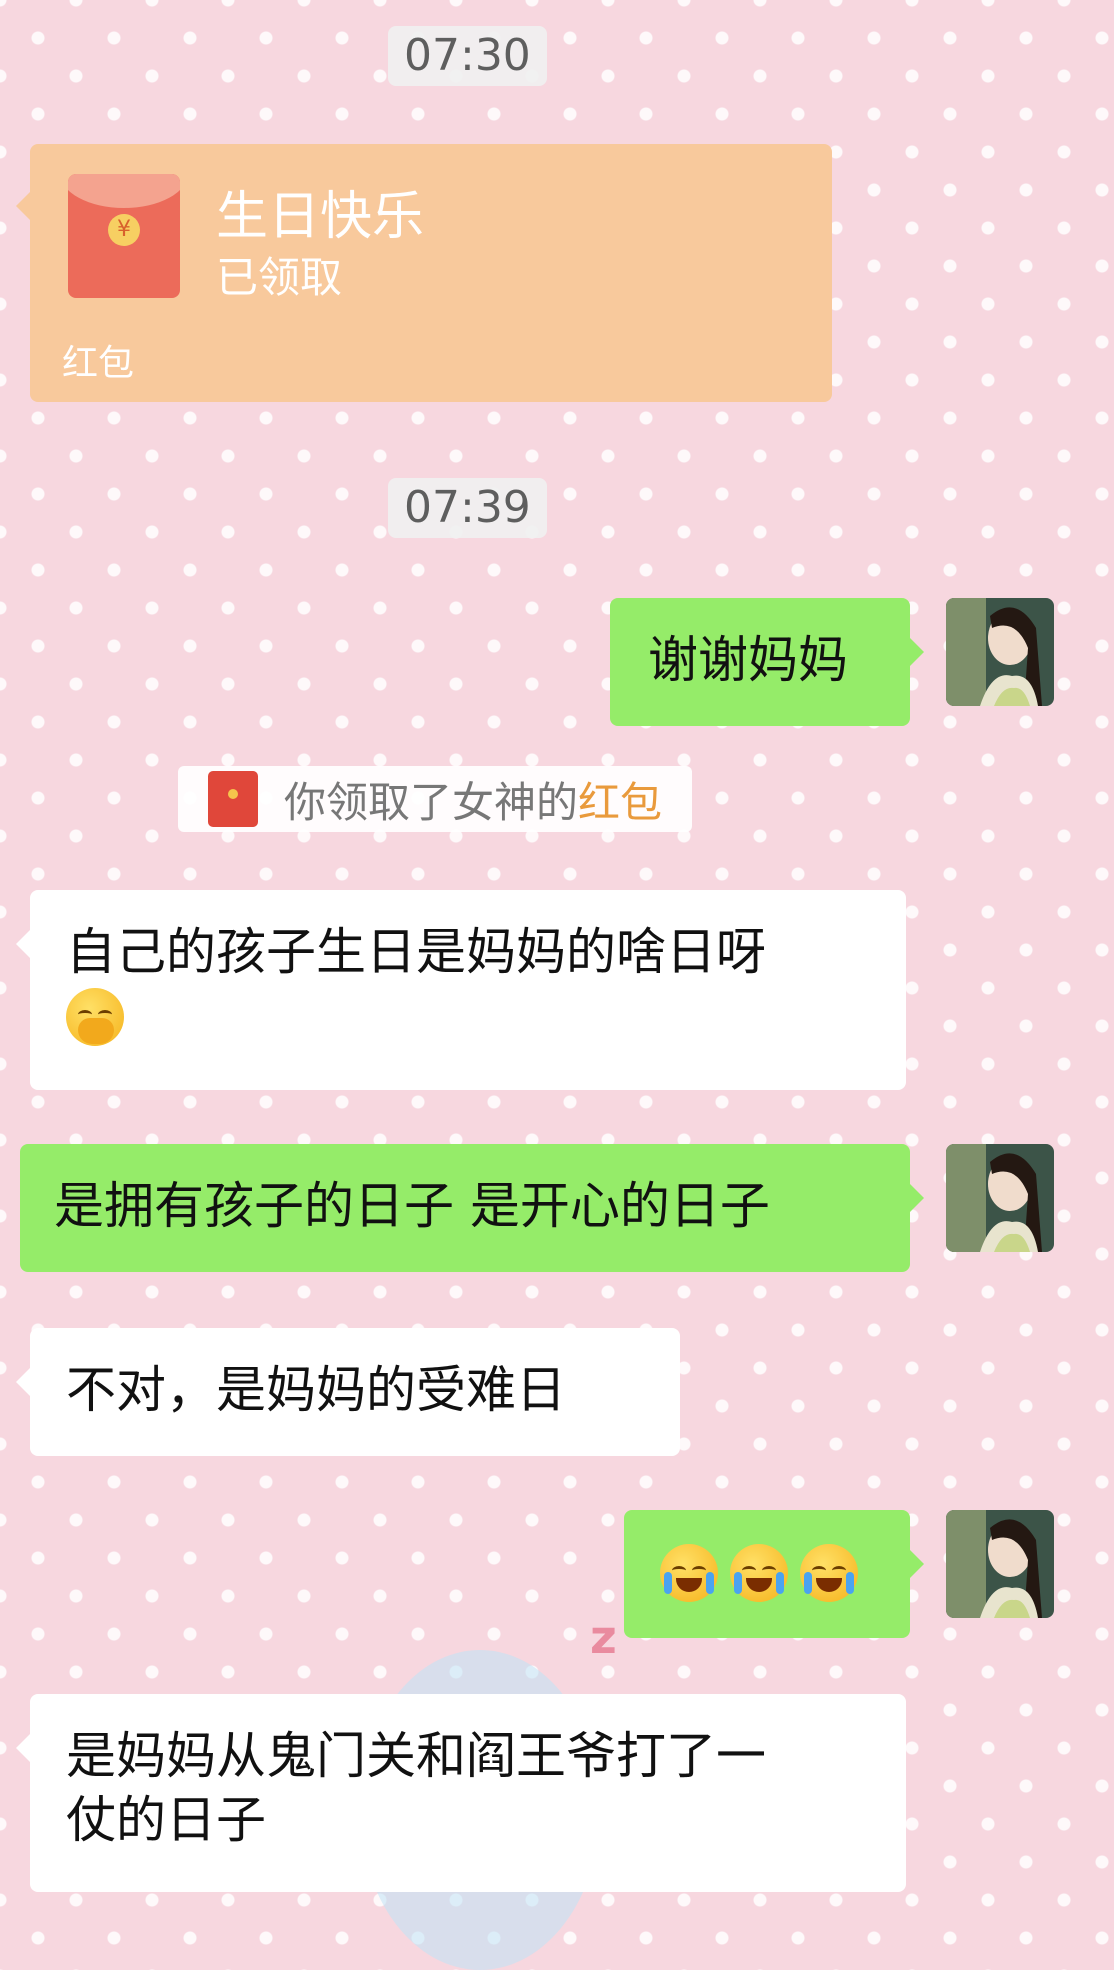  I want to click on sent-message-bubble: 是拥有孩子的日子 是开心的日子, so click(472, 1208).